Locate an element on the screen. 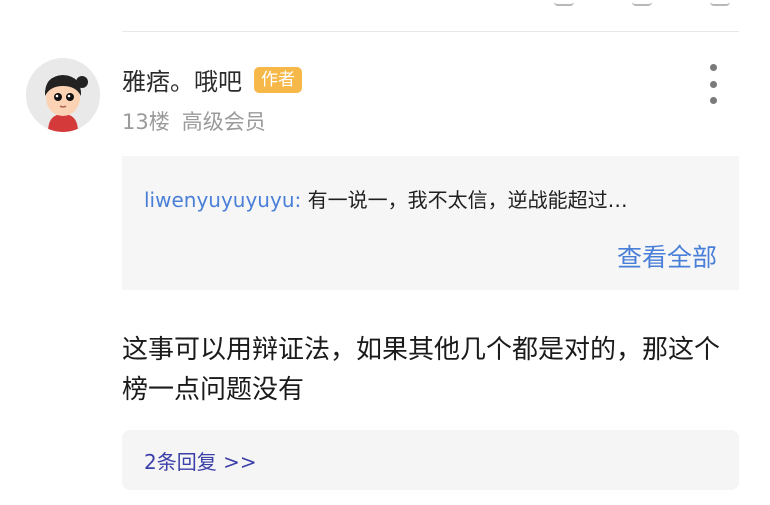 The height and width of the screenshot is (505, 770). view-all-link: 查看全部 is located at coordinates (667, 256).